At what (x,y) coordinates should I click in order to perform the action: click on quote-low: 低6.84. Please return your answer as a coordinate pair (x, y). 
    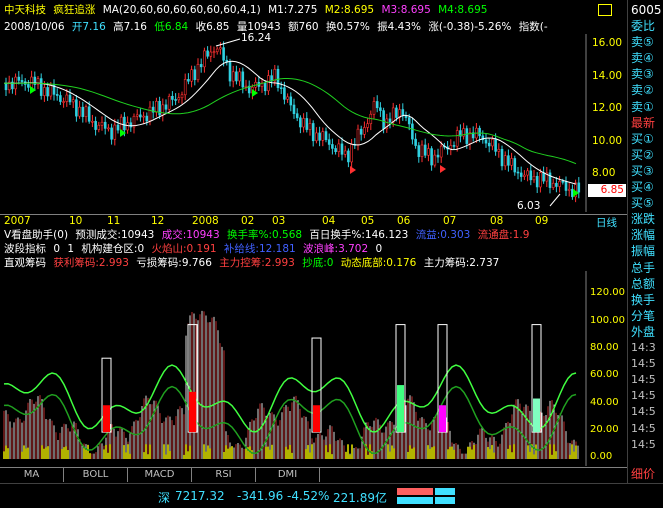
    Looking at the image, I should click on (171, 27).